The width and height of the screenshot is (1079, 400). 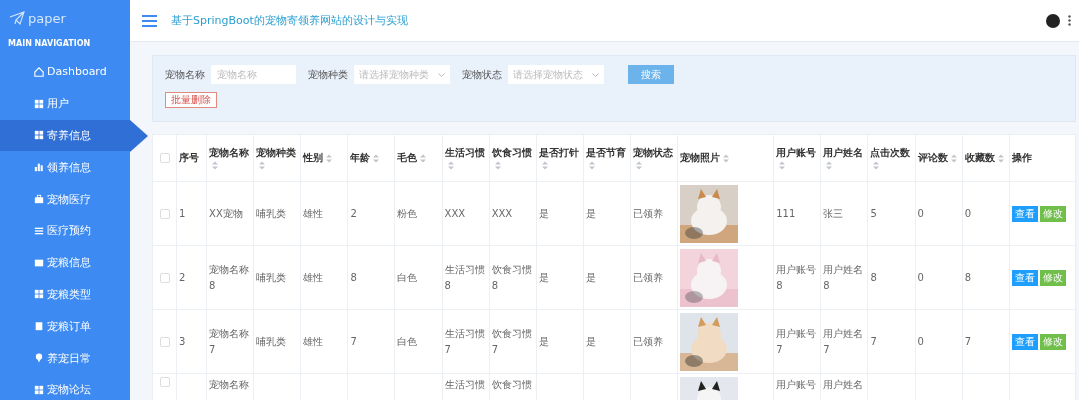 I want to click on nav-item: 宠粮订单, so click(x=65, y=326).